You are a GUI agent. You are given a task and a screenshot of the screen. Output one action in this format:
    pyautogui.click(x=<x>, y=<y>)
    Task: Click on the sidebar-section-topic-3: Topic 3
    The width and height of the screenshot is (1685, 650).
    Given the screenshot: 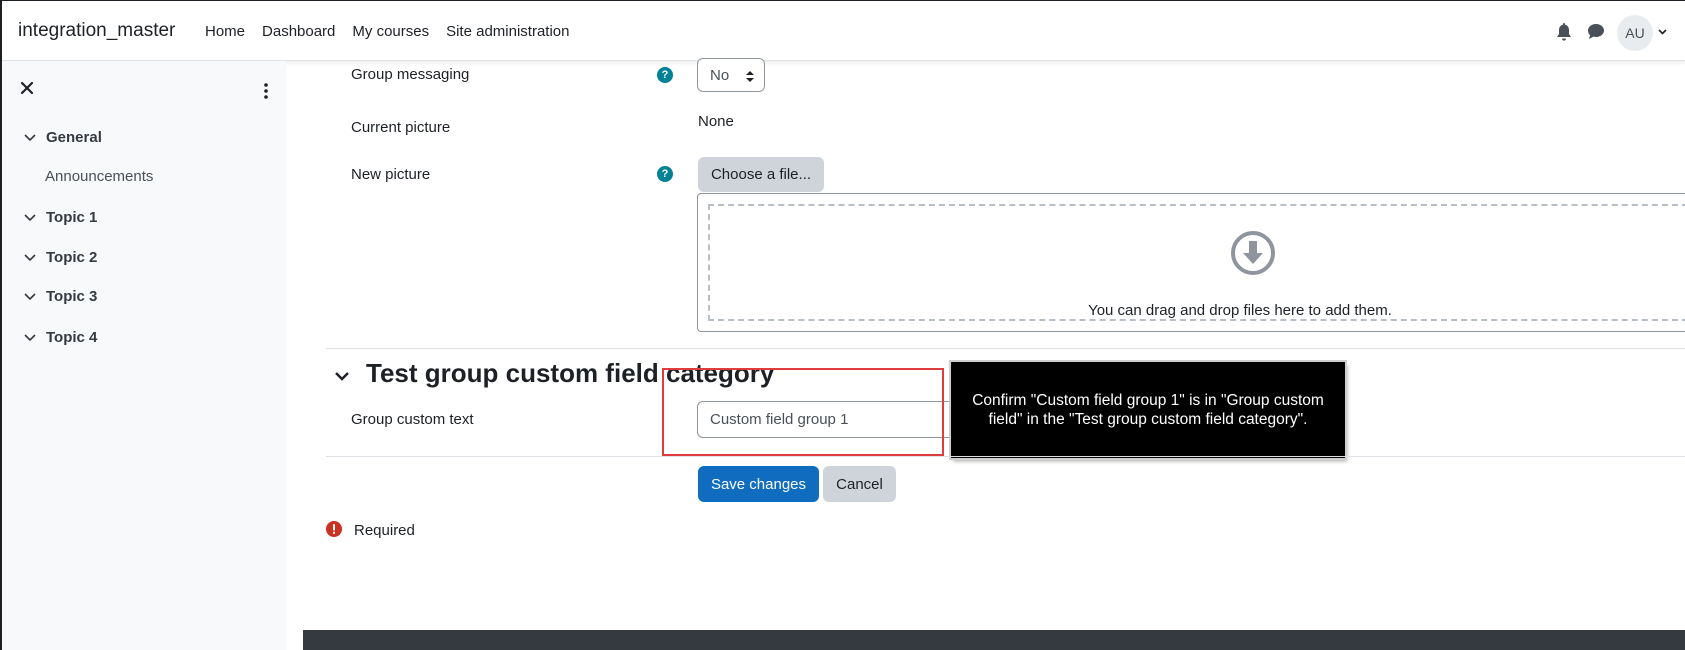 What is the action you would take?
    pyautogui.click(x=49, y=296)
    